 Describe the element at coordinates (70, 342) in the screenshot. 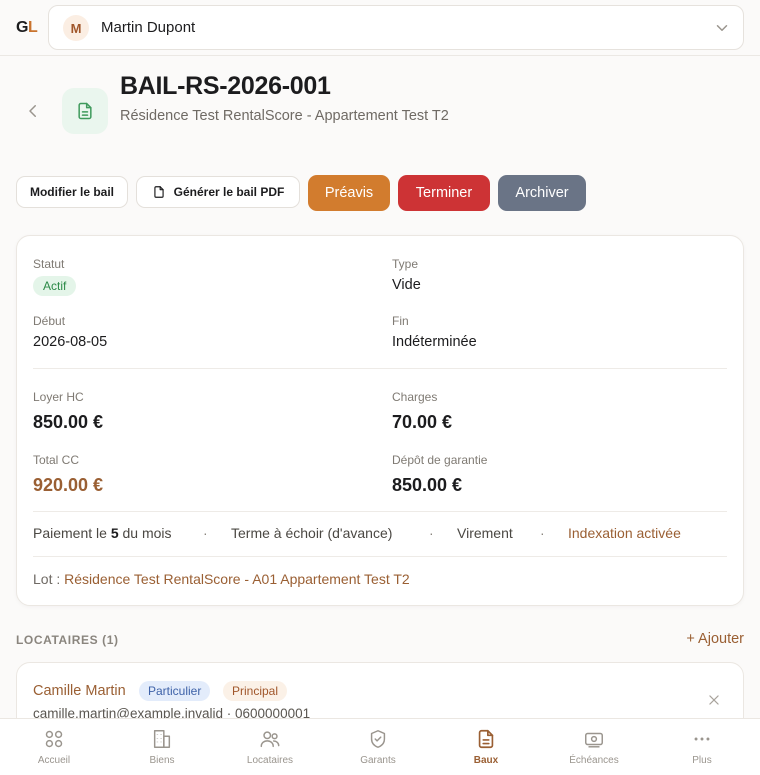

I see `start-value: 2026-08-05` at that location.